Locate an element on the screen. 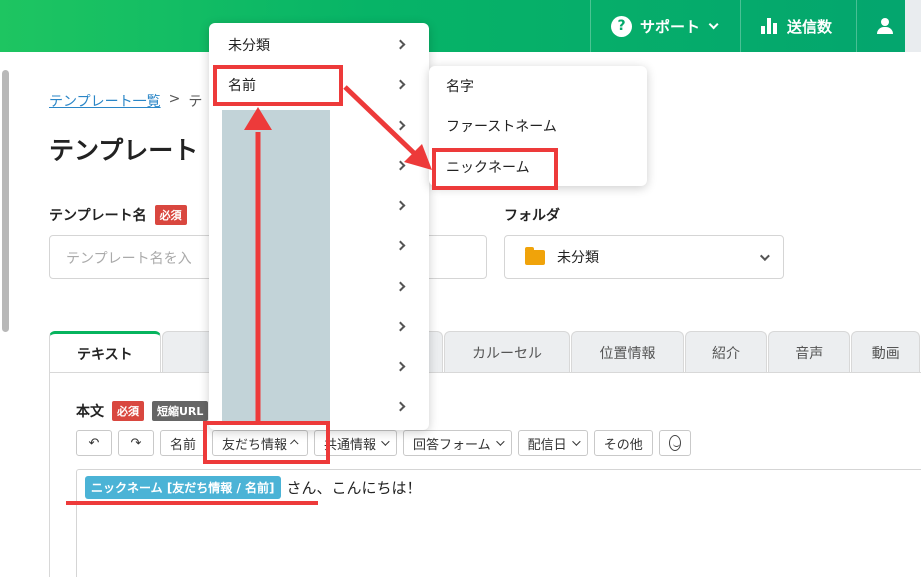 This screenshot has width=921, height=577. topbar-edge is located at coordinates (913, 26).